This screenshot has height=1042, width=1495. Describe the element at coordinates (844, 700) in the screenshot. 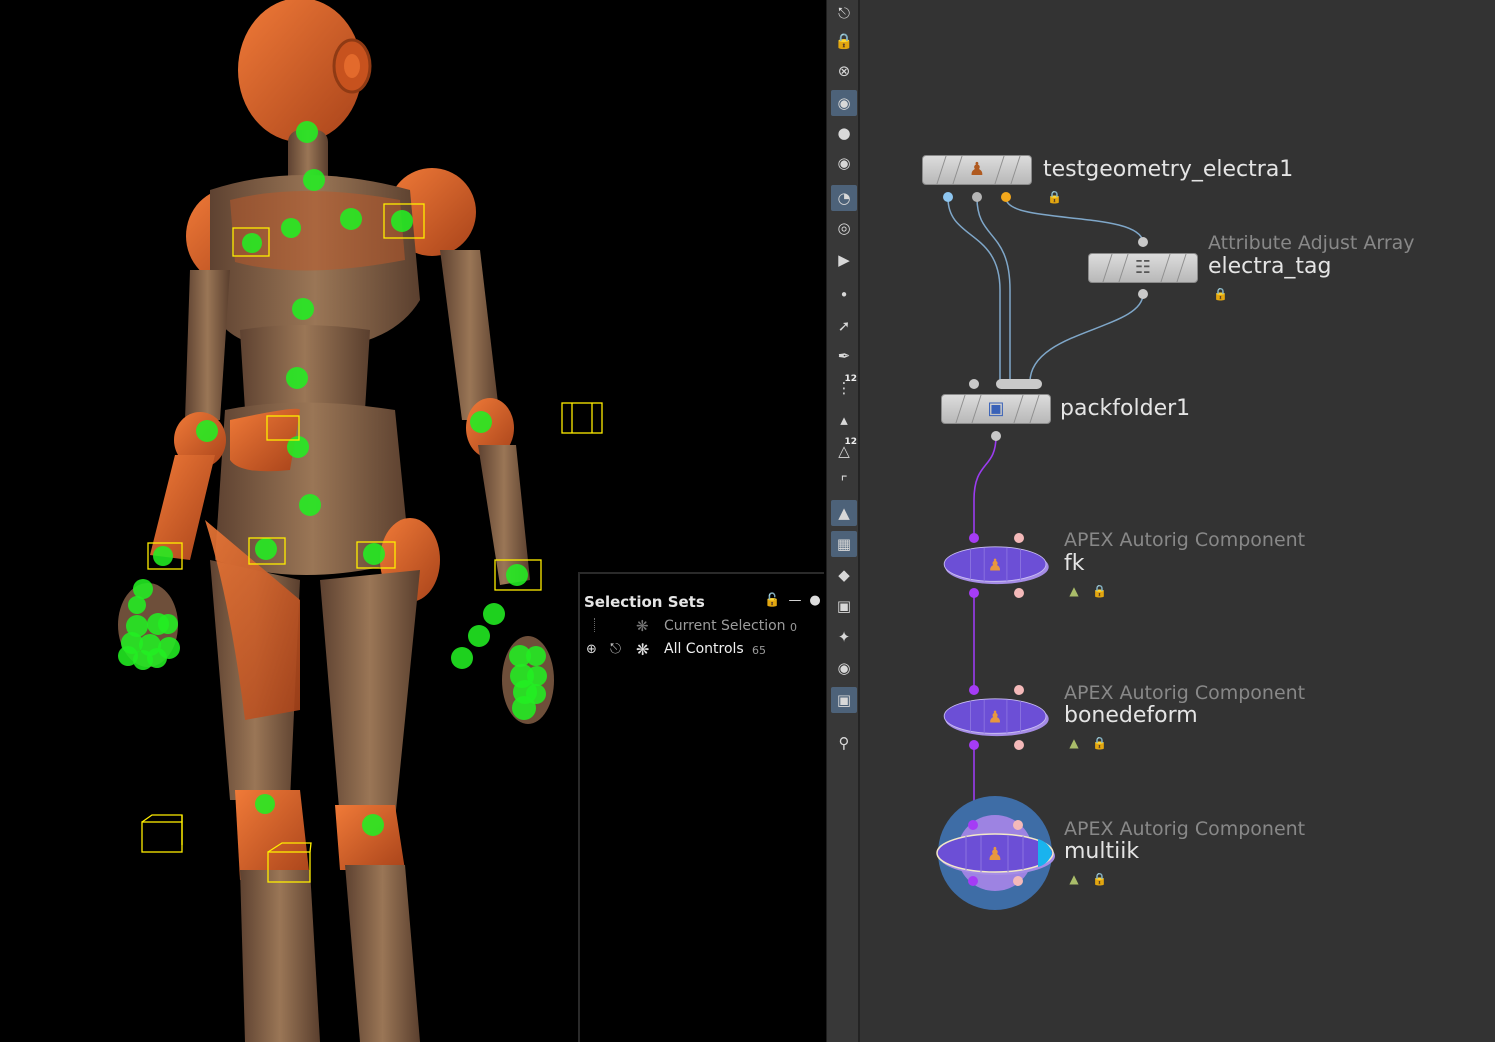

I see `background-image-icon: ▣` at that location.